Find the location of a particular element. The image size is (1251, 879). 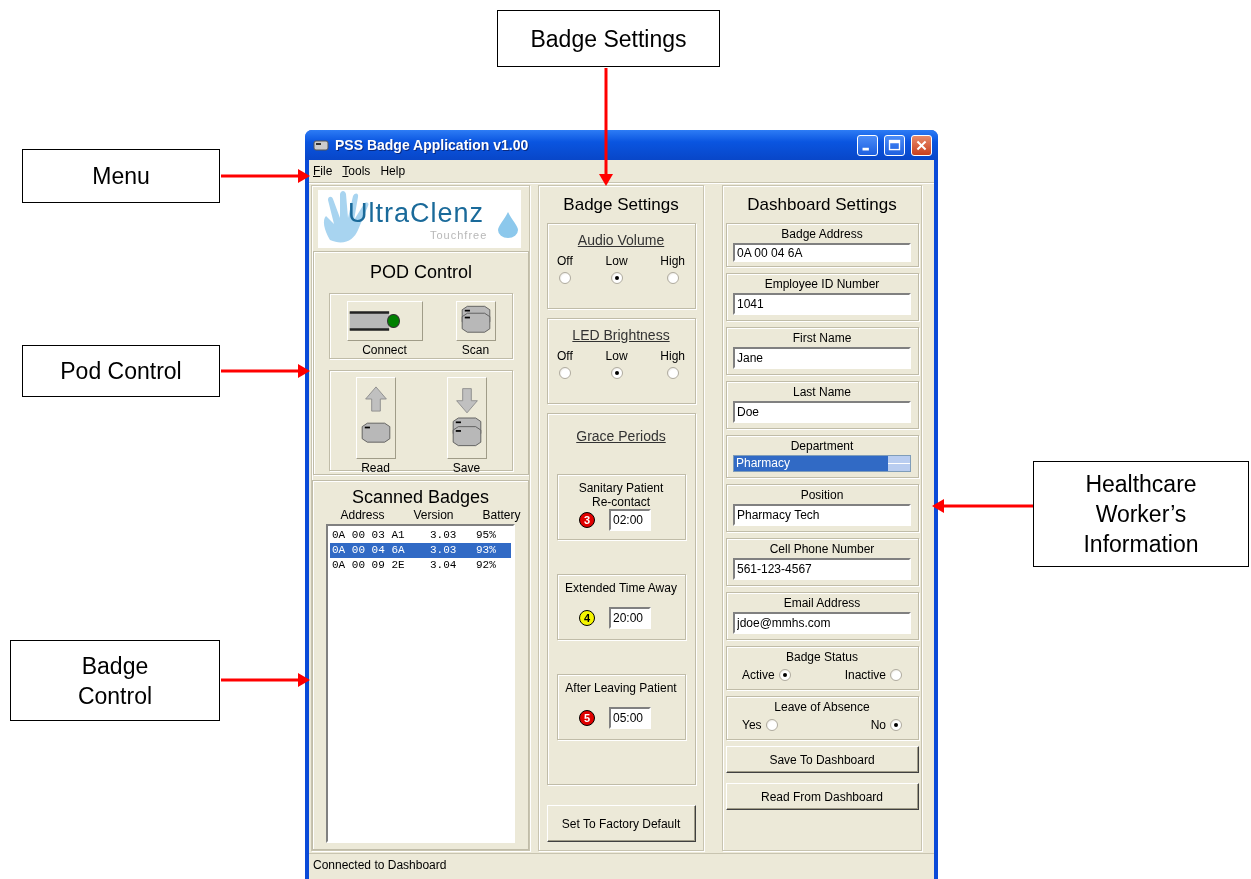

text-field: 561-123-4567 is located at coordinates (822, 569).